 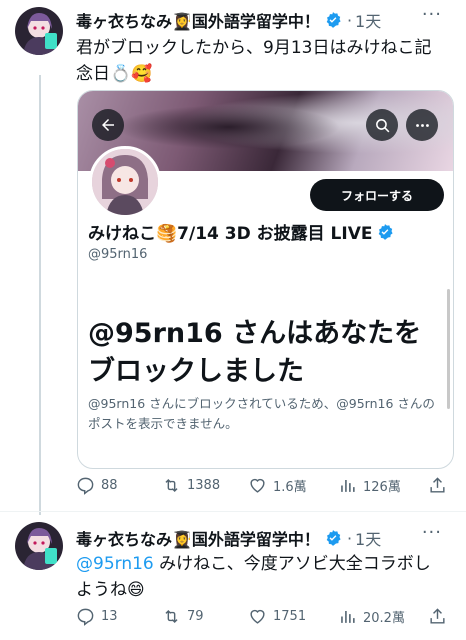 I want to click on views-button: 20.2萬, so click(x=371, y=616).